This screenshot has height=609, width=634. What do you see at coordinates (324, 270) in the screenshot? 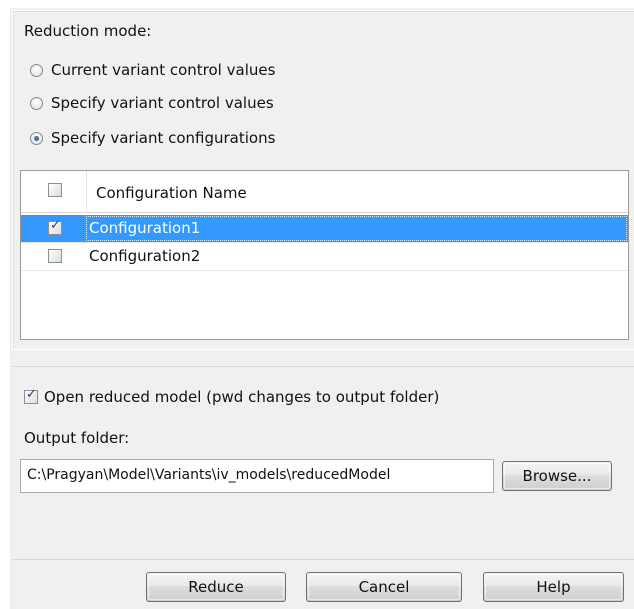
I see `row-divider` at bounding box center [324, 270].